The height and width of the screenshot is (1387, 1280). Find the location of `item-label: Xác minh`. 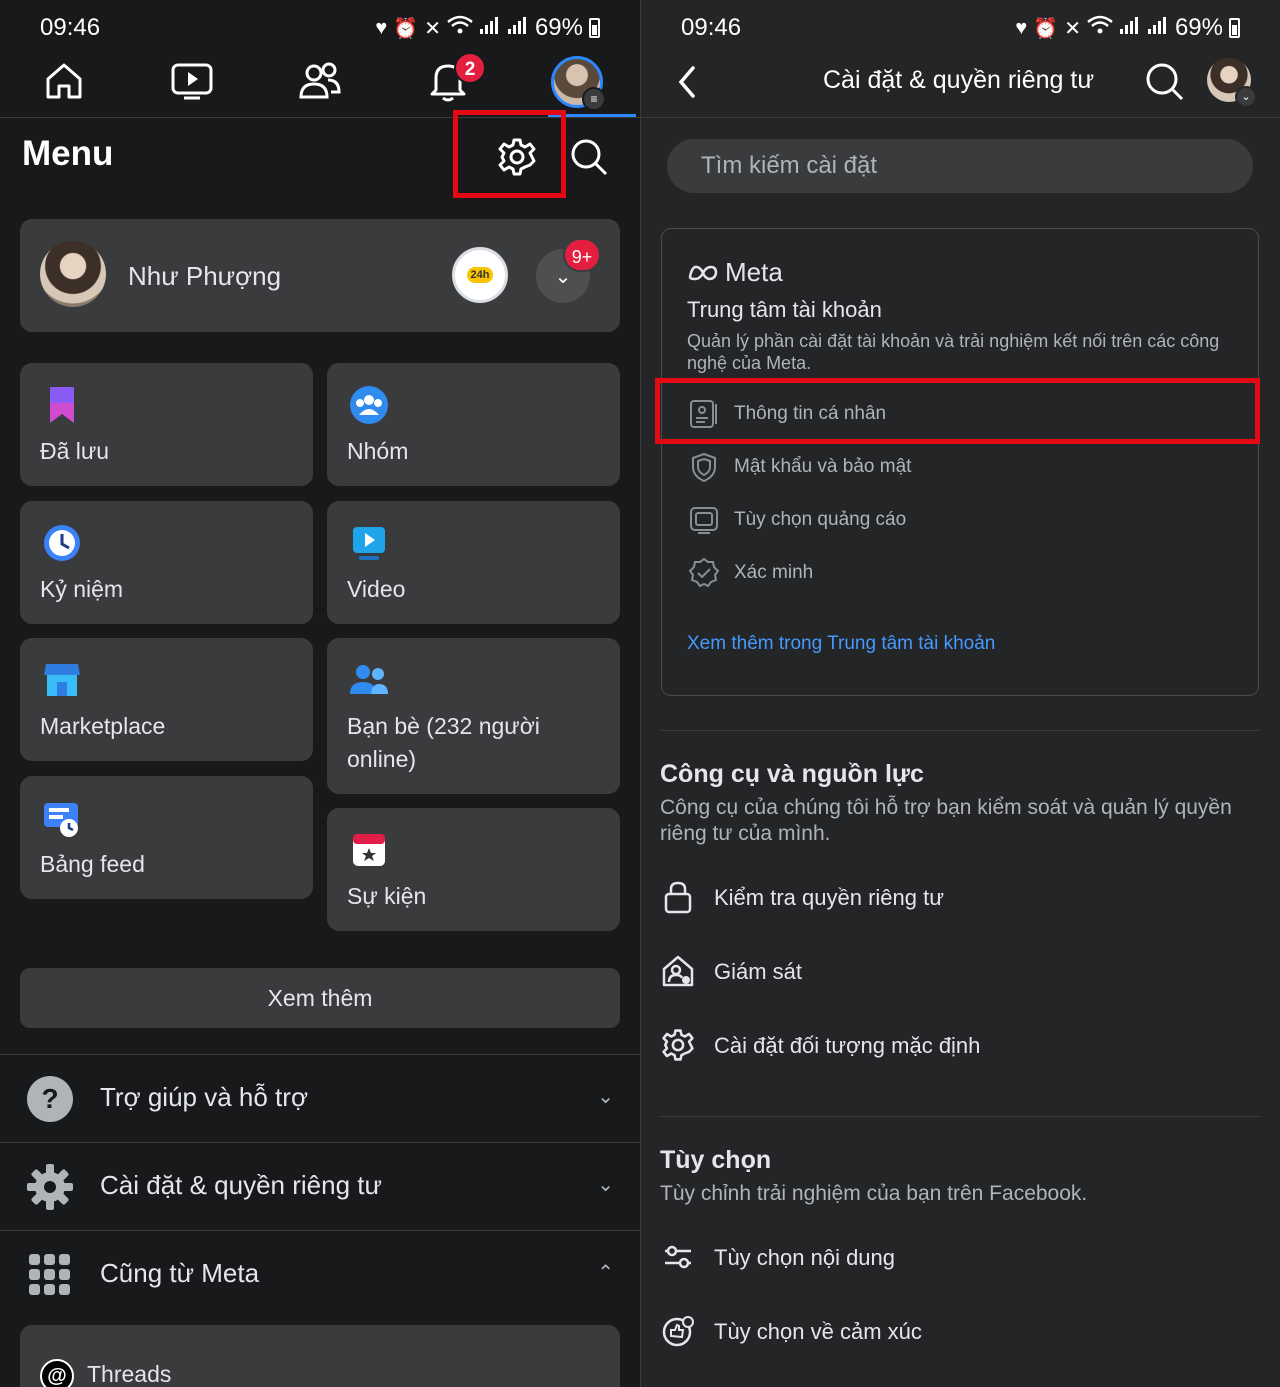

item-label: Xác minh is located at coordinates (774, 572).